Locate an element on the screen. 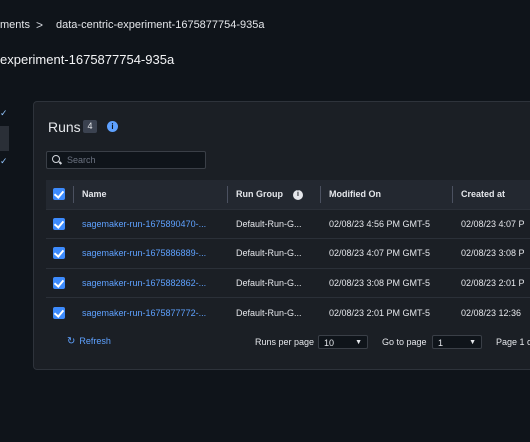 The height and width of the screenshot is (442, 530). go-to-page-label: Go to page is located at coordinates (404, 342).